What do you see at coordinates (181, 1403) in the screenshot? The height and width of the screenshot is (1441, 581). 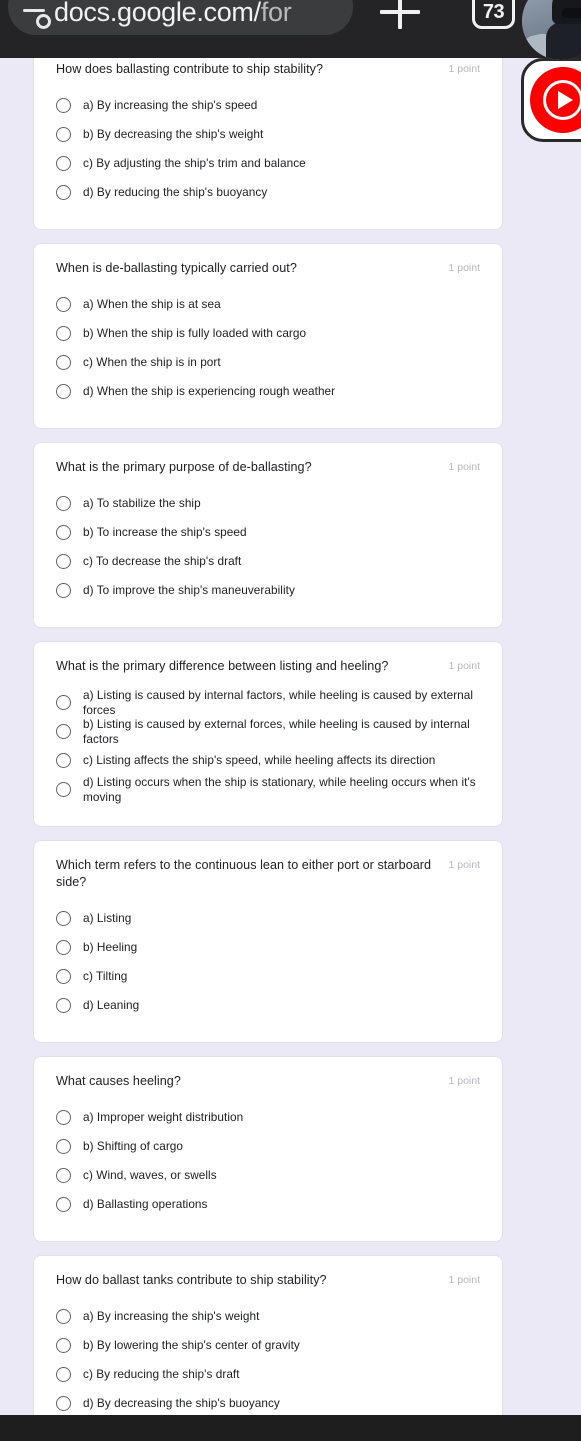 I see `answer-option-label: d) By decreasing the ship's buoyancy` at bounding box center [181, 1403].